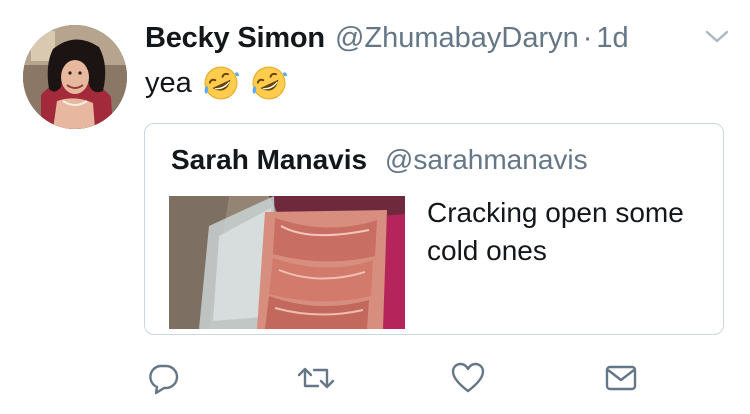 The image size is (750, 414). I want to click on quoted-tweet-text: Cracking open some cold ones, so click(555, 231).